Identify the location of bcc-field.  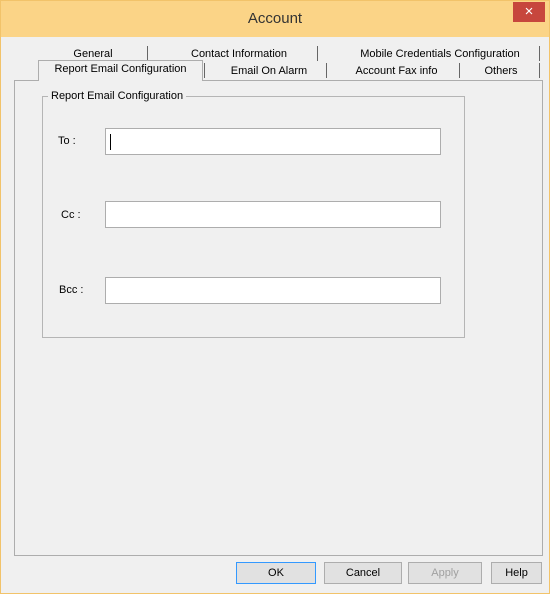
(273, 290).